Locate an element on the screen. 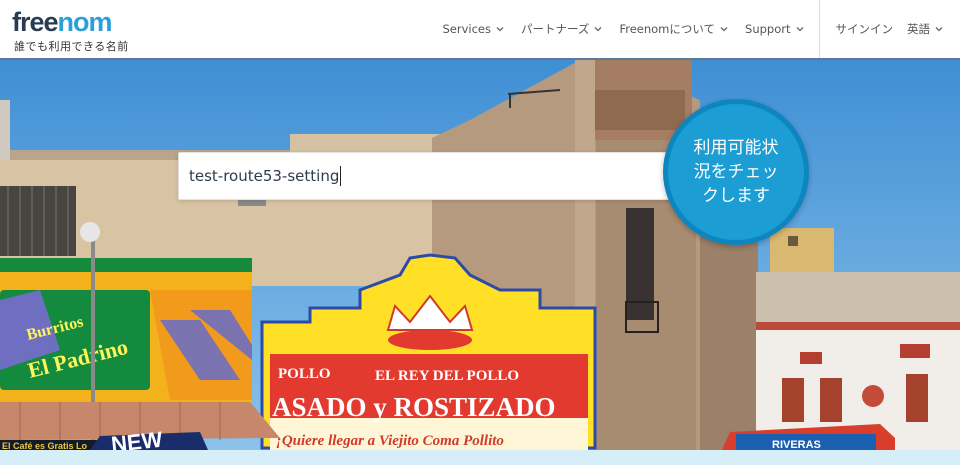 The height and width of the screenshot is (465, 960). nav-divider is located at coordinates (819, 29).